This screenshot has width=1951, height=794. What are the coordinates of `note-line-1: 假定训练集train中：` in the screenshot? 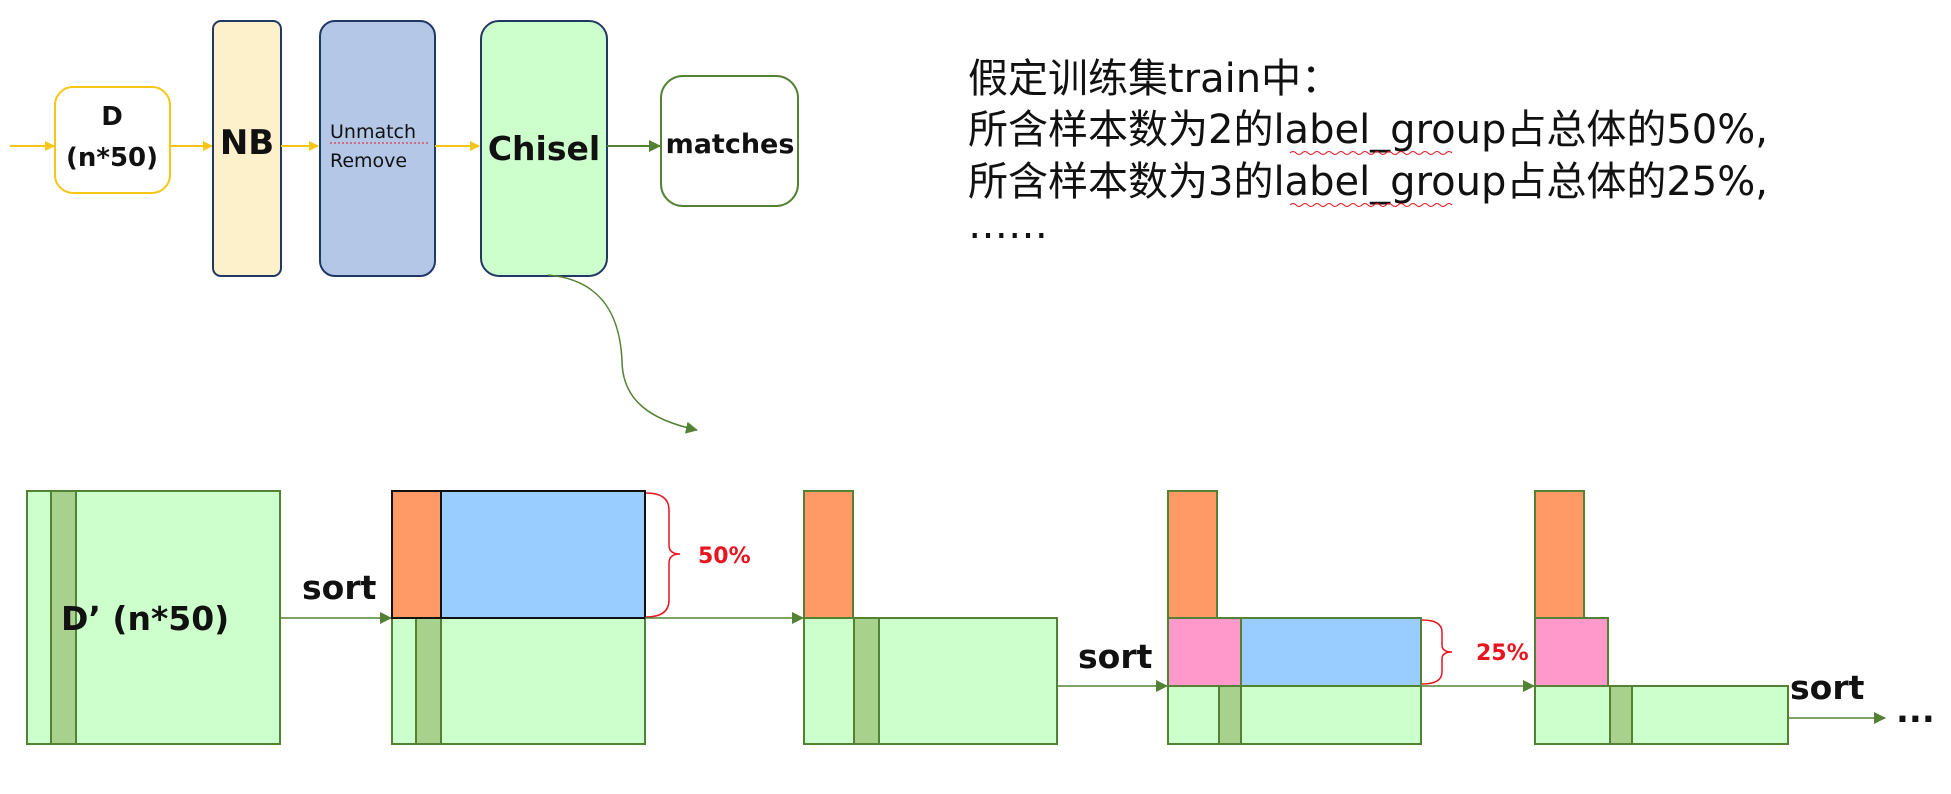 It's located at (1154, 79).